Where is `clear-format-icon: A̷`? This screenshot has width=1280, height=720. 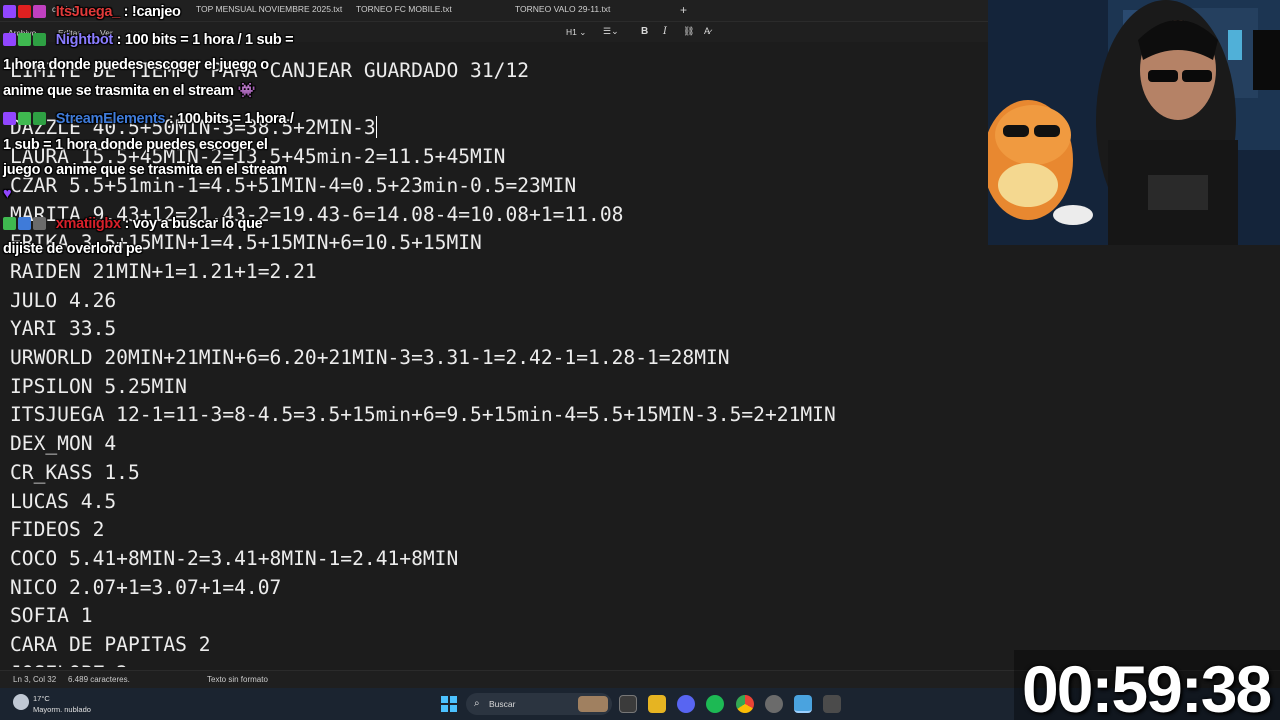 clear-format-icon: A̷ is located at coordinates (707, 31).